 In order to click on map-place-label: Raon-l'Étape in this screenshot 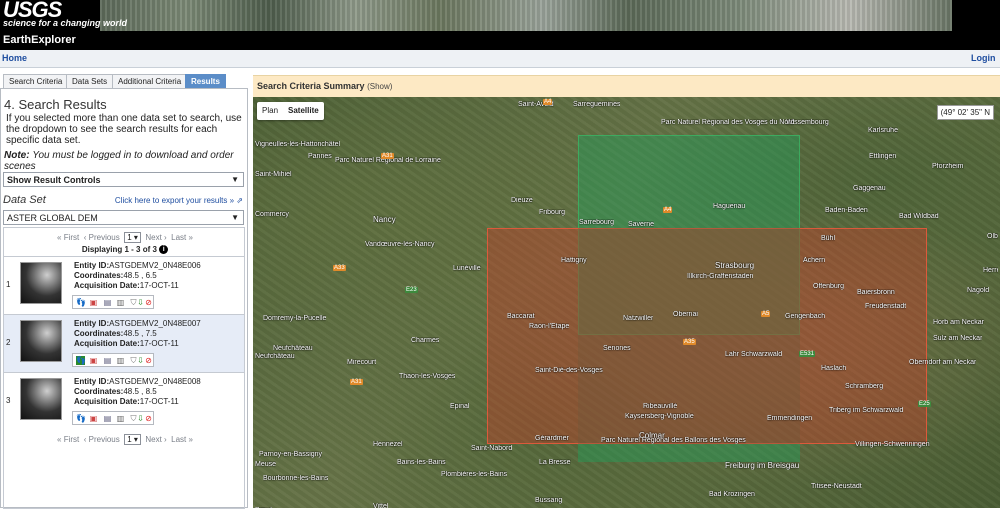, I will do `click(549, 326)`.